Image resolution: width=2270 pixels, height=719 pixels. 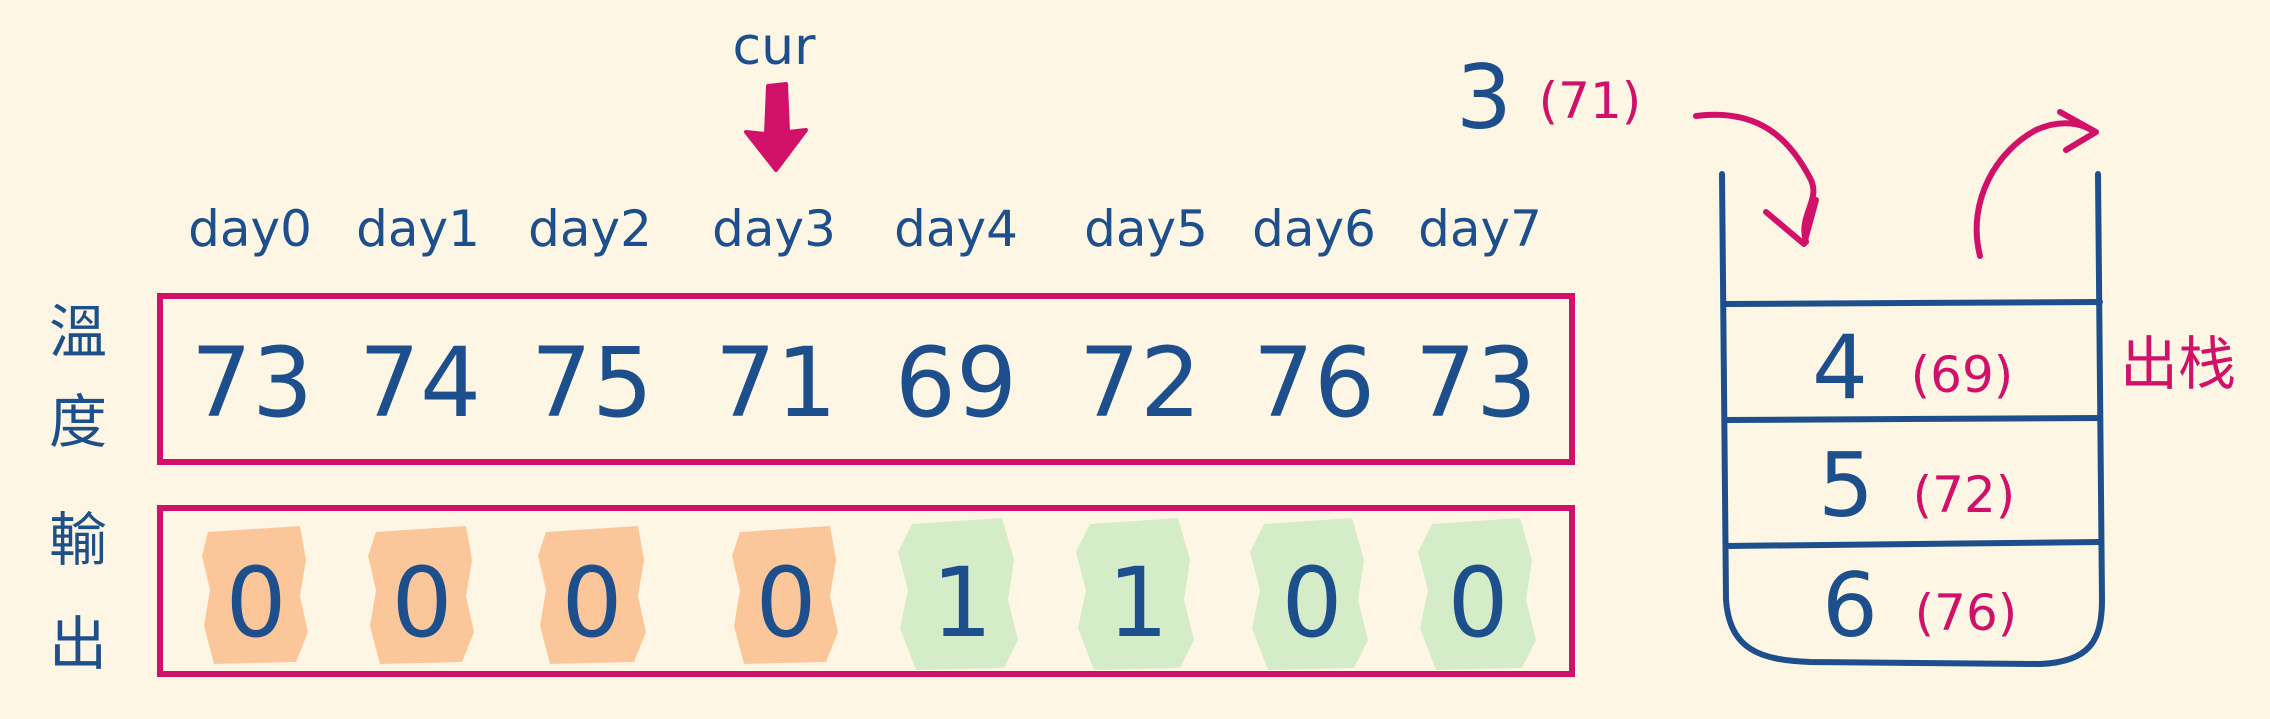 What do you see at coordinates (1840, 367) in the screenshot?
I see `stack-item-index: 4` at bounding box center [1840, 367].